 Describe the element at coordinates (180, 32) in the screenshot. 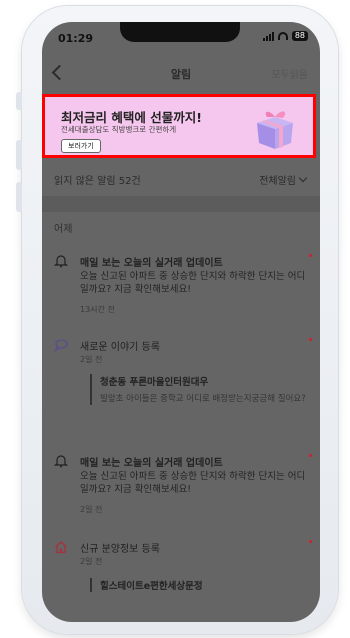

I see `notch` at that location.